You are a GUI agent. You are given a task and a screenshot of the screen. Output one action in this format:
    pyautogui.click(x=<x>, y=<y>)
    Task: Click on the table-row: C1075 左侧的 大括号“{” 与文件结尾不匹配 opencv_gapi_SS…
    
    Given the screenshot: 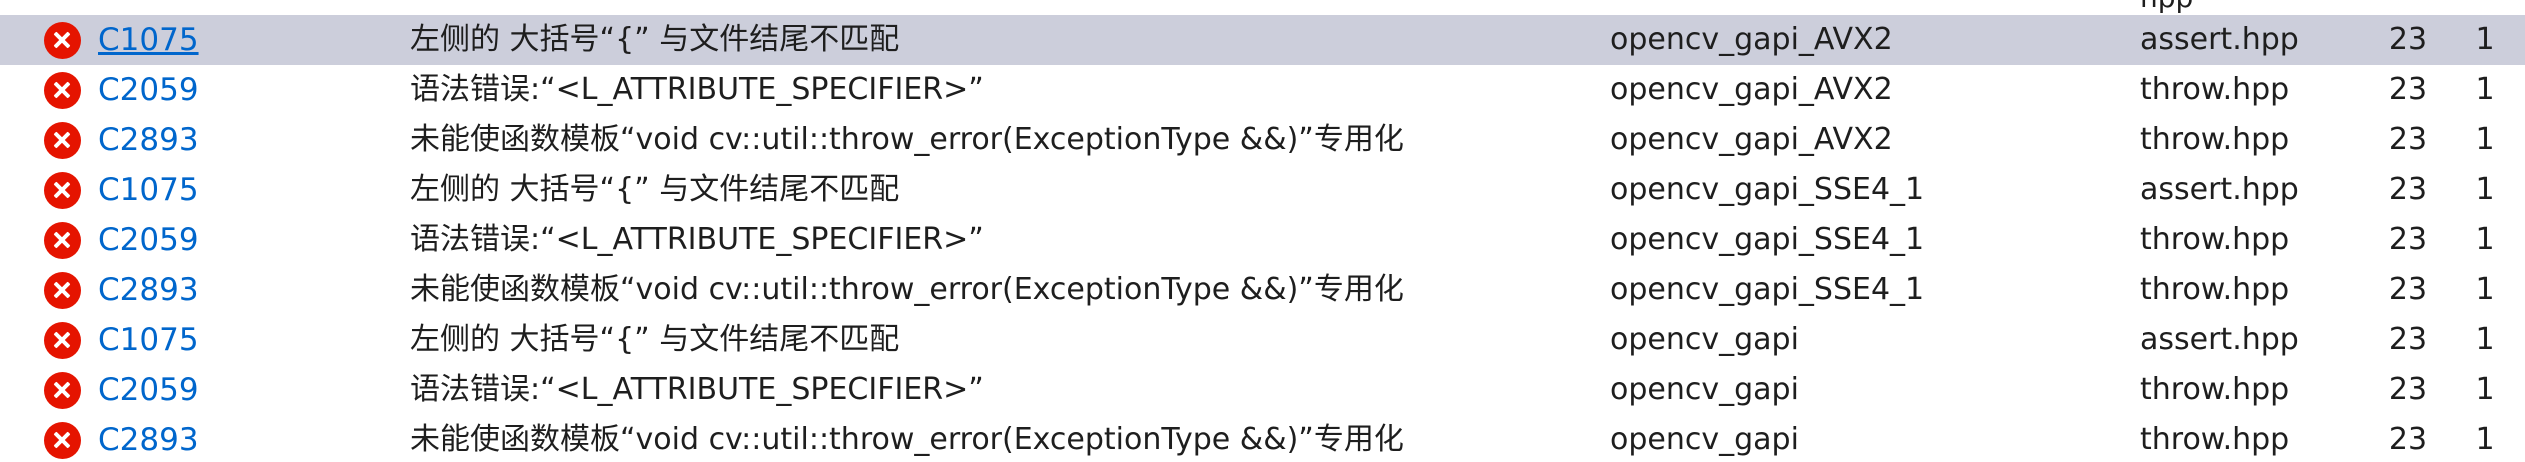 What is the action you would take?
    pyautogui.click(x=1262, y=190)
    